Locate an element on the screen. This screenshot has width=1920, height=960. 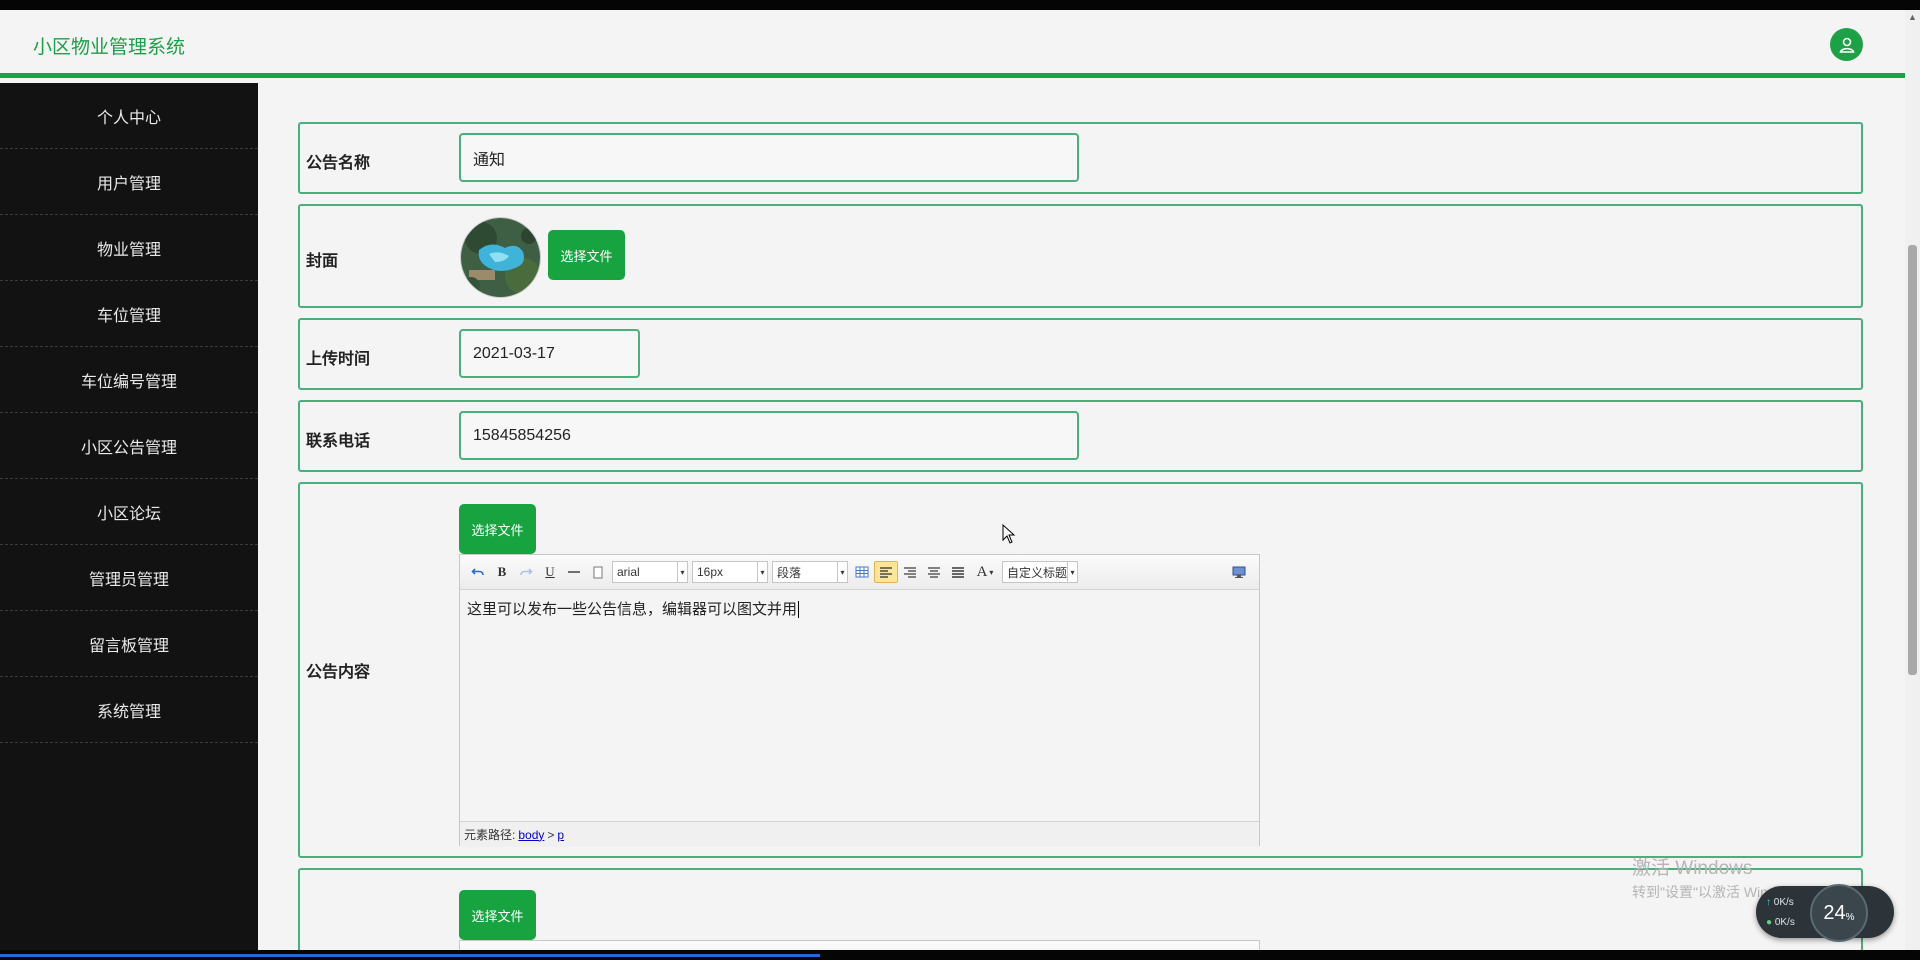
sidebar-item-forum: 小区论坛 is located at coordinates (129, 512).